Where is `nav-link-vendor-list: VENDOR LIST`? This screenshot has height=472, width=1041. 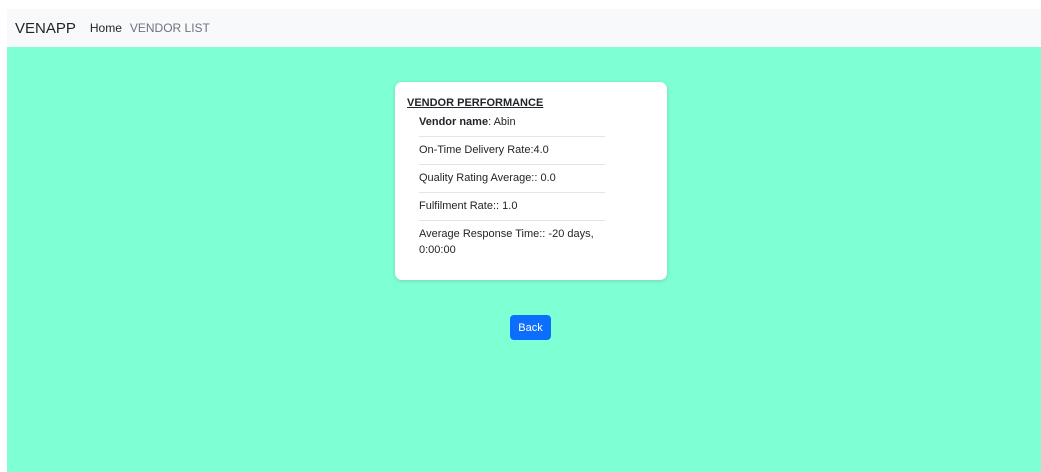
nav-link-vendor-list: VENDOR LIST is located at coordinates (170, 28).